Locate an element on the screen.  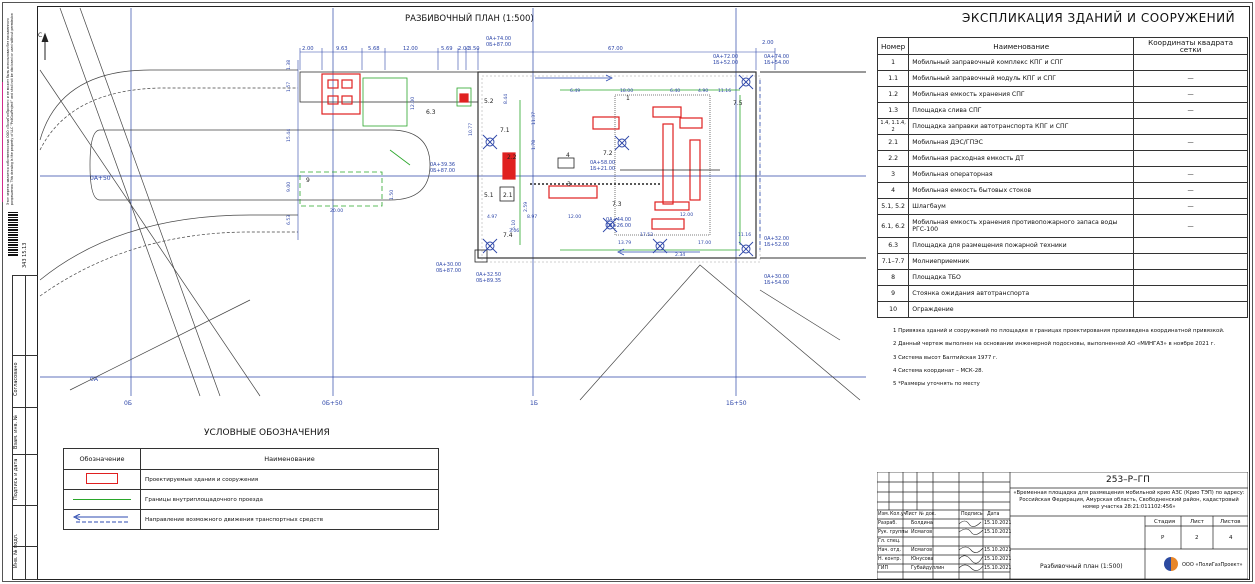
tag-7-3: 7.3 is located at coordinates (617, 204).